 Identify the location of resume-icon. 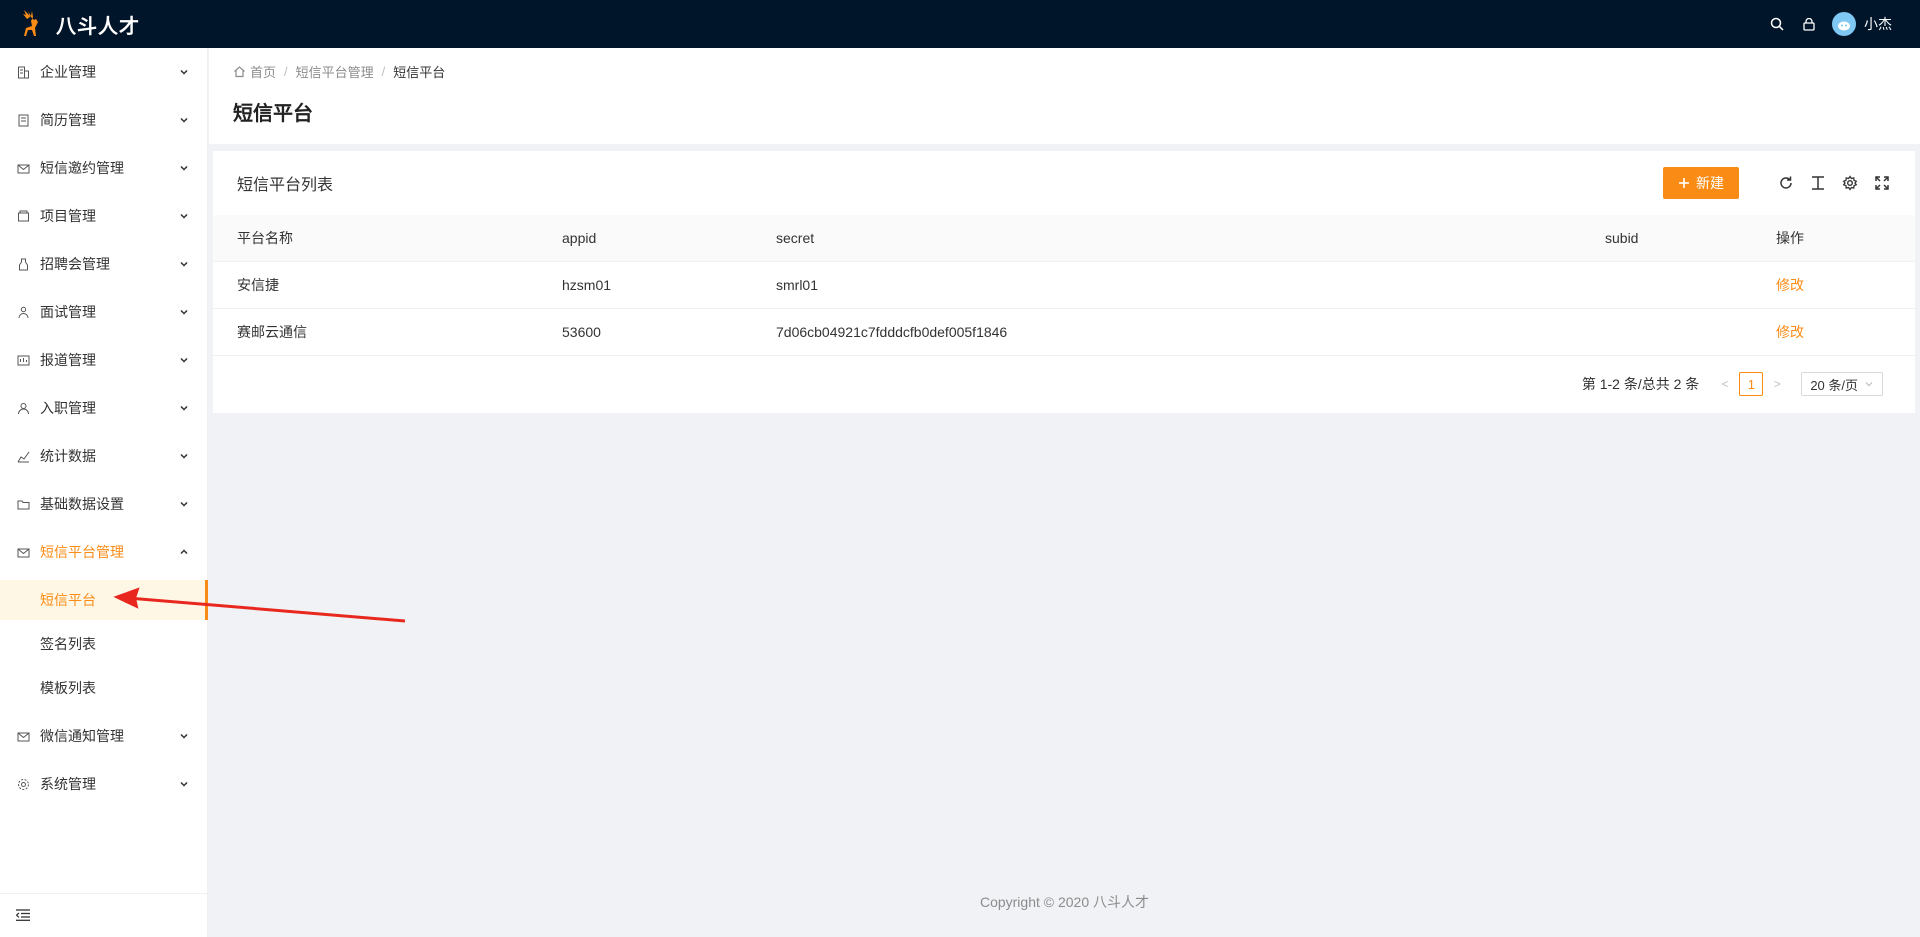
(23, 120).